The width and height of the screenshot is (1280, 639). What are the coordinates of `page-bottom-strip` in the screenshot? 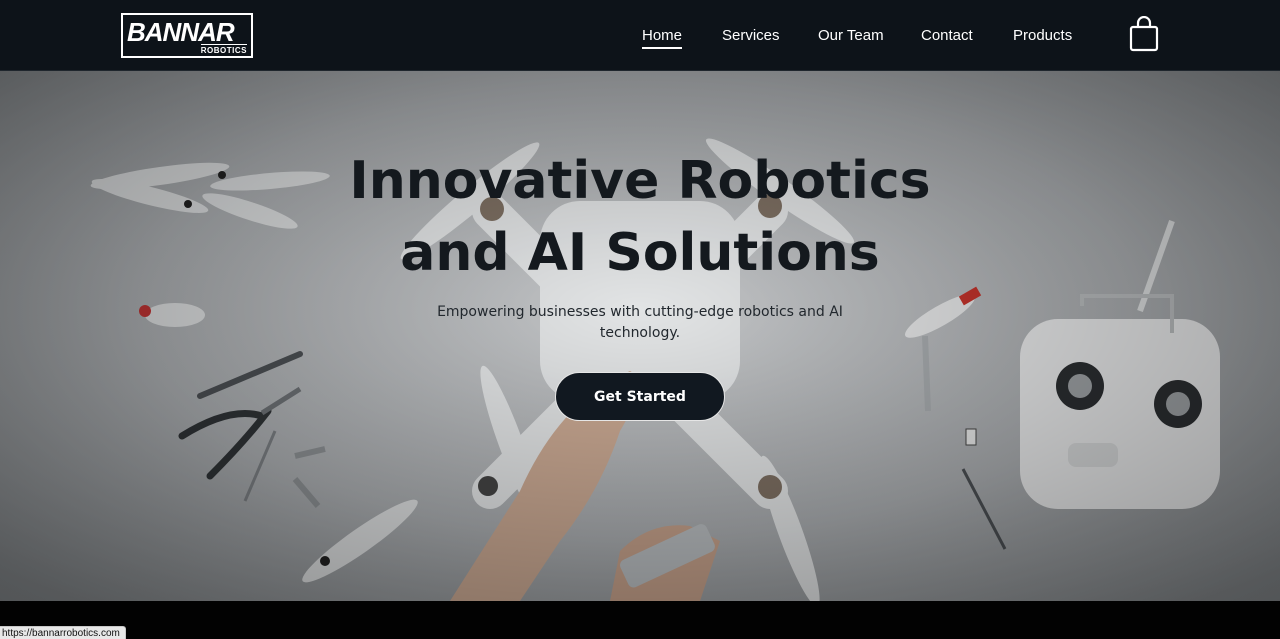 It's located at (640, 620).